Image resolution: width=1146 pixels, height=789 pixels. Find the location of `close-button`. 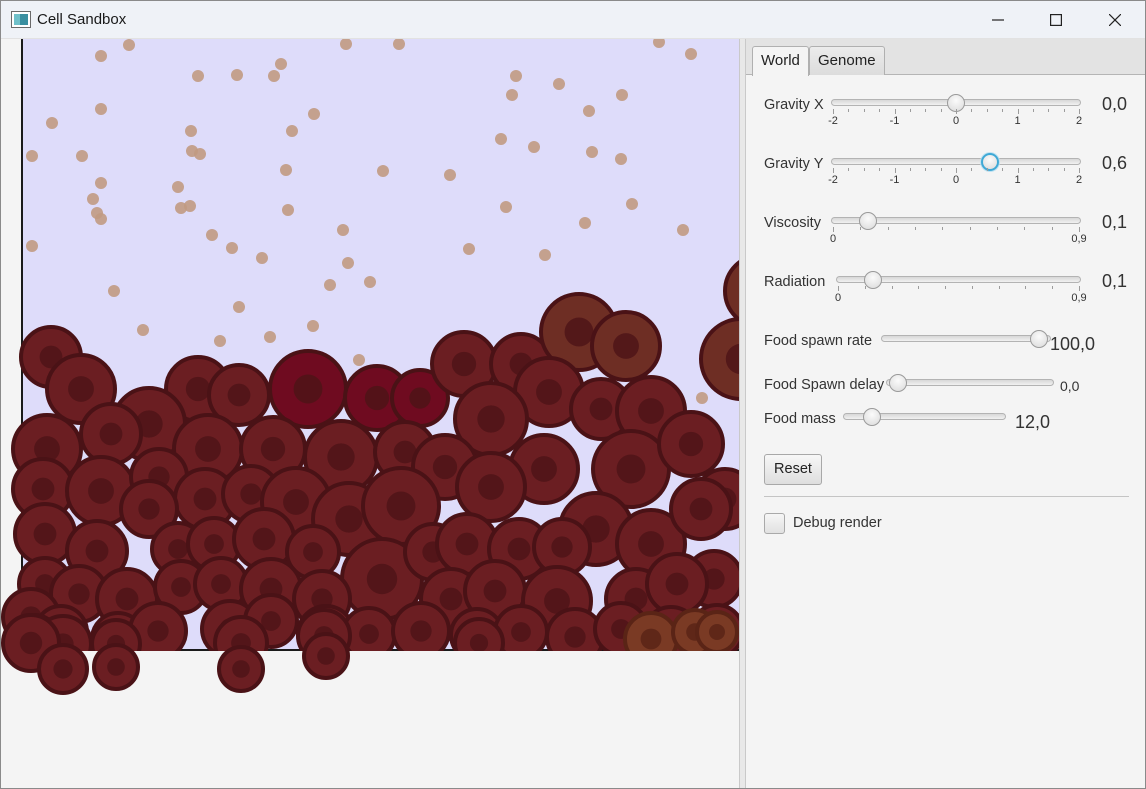

close-button is located at coordinates (1115, 20).